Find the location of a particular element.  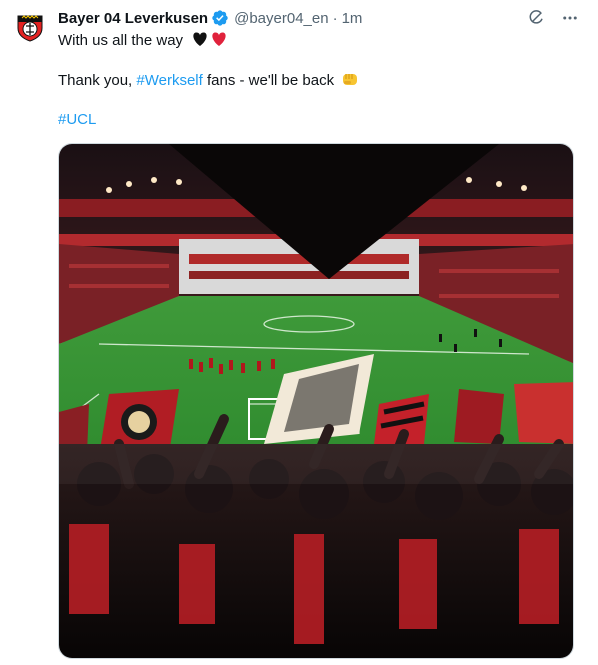

tweet-line-2-prefix: Thank you, is located at coordinates (97, 80).